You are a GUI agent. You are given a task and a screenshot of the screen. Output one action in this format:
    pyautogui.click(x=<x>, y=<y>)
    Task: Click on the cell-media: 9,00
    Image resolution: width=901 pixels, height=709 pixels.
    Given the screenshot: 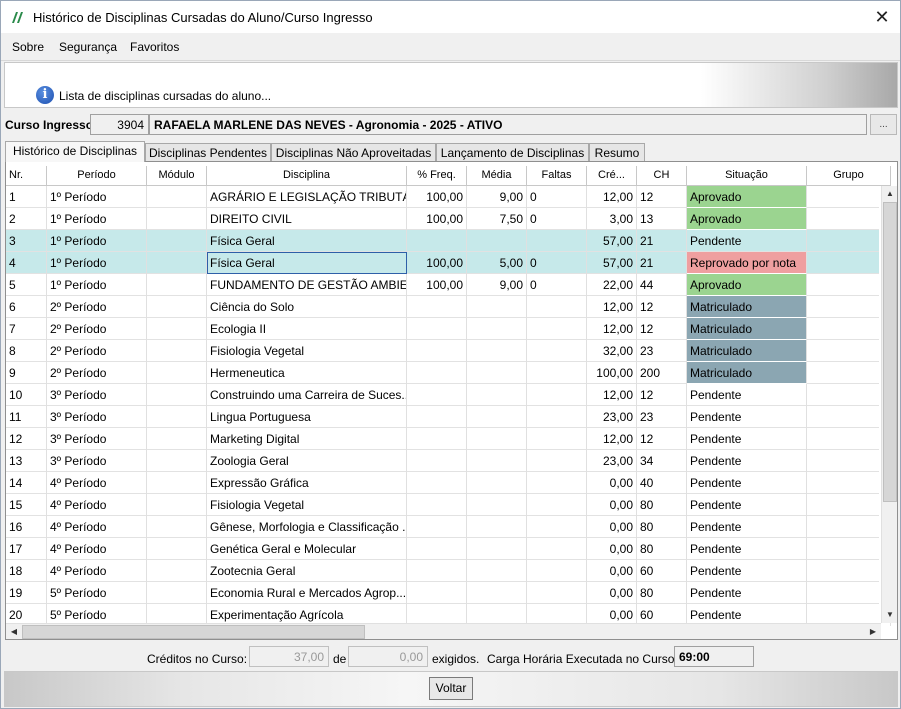 What is the action you would take?
    pyautogui.click(x=497, y=197)
    